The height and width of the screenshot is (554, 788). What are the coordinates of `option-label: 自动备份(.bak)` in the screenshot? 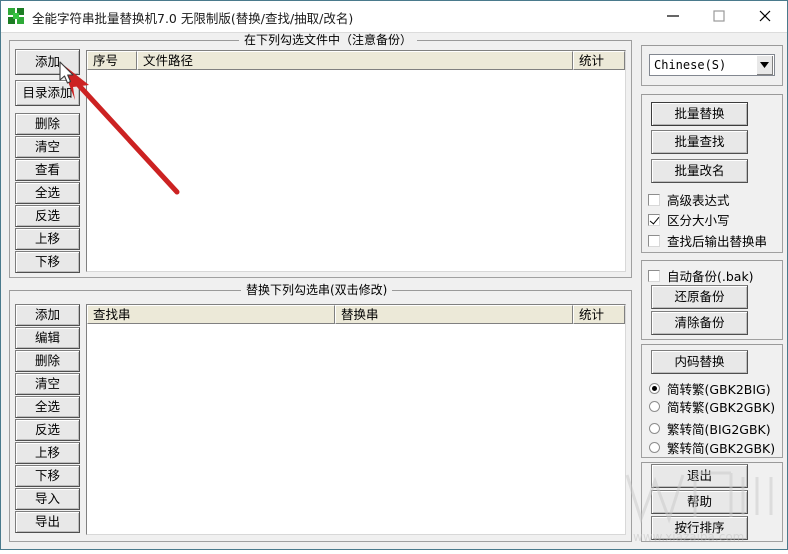 It's located at (710, 276).